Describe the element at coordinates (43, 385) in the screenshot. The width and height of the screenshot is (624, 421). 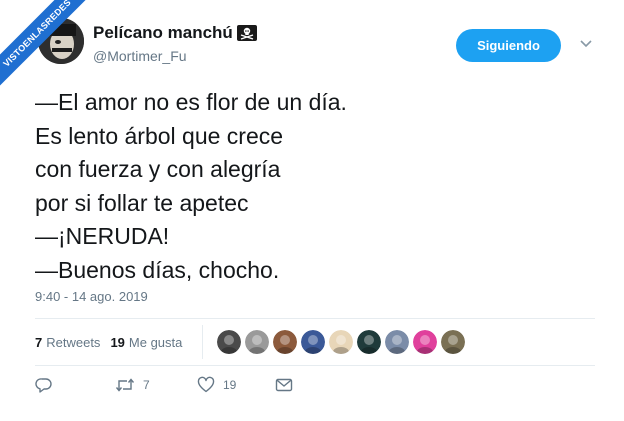
I see `reply-icon` at that location.